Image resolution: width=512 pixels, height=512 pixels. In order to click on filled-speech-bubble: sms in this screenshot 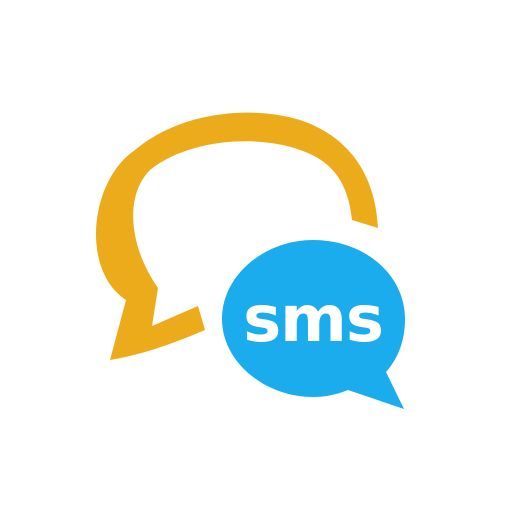, I will do `click(313, 324)`.